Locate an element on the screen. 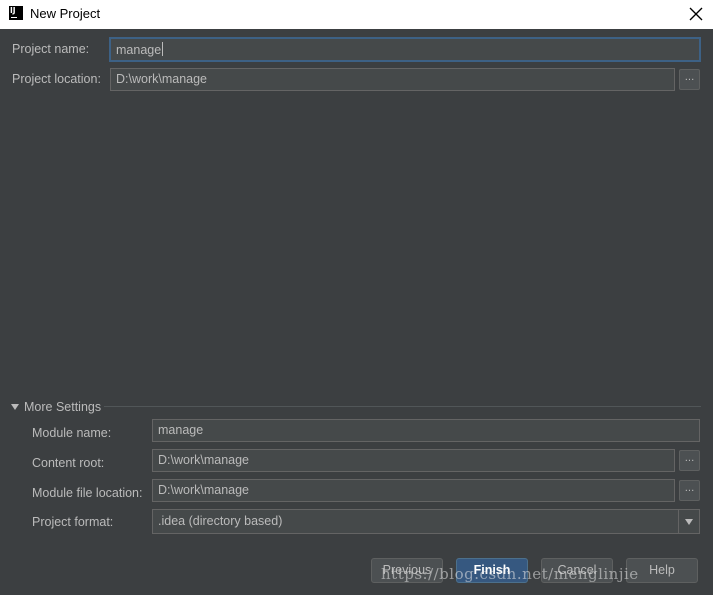 This screenshot has width=713, height=595. text-caret is located at coordinates (163, 49).